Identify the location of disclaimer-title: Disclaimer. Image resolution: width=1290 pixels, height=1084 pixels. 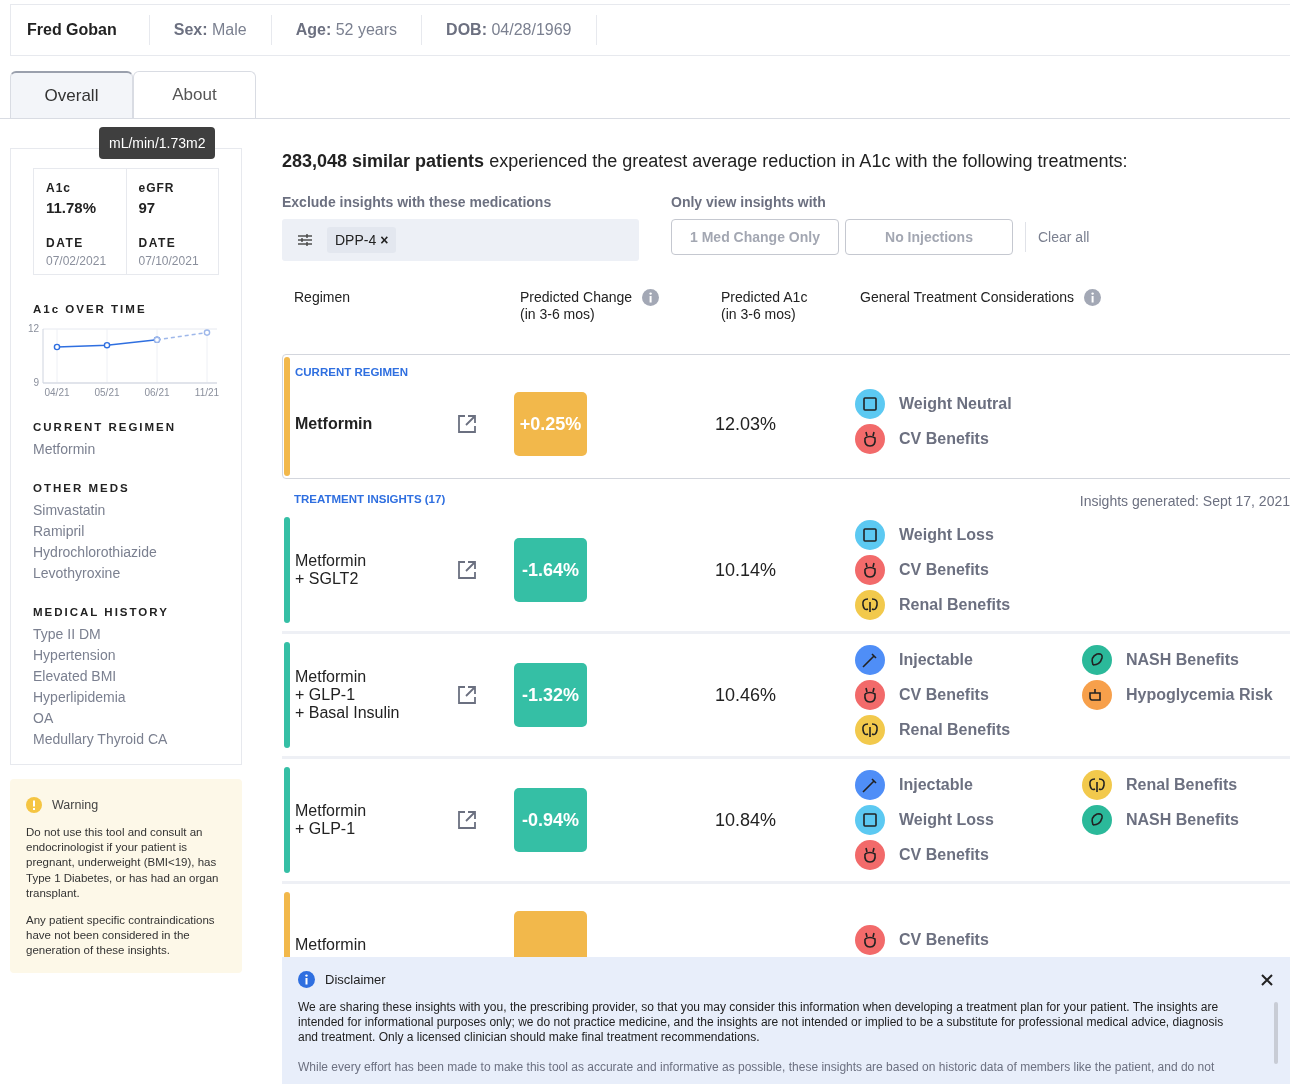
(355, 979).